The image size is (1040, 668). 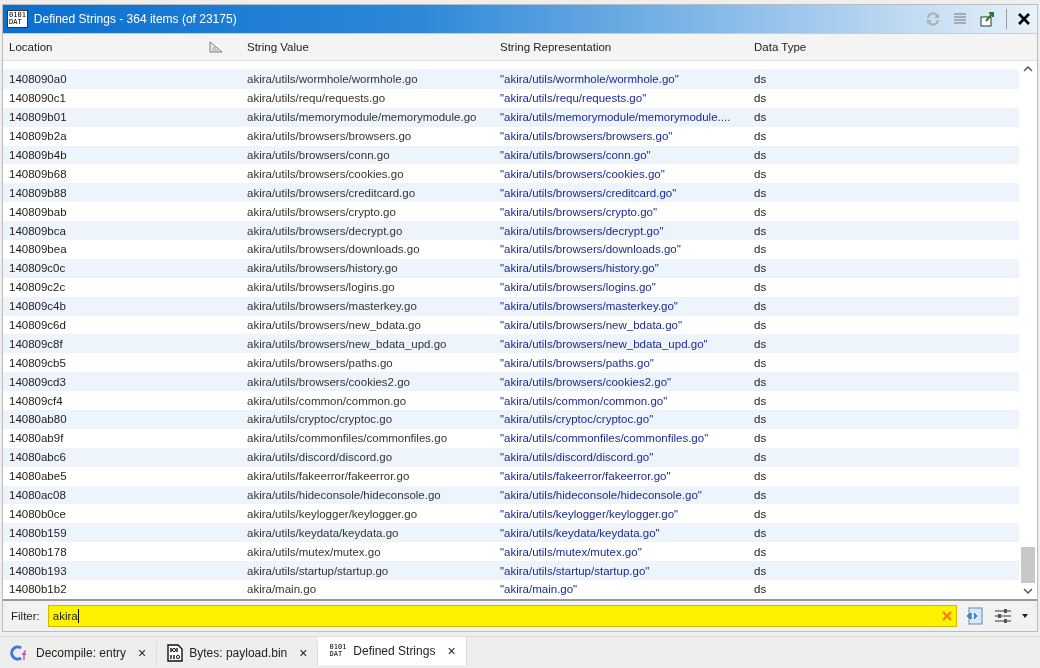 What do you see at coordinates (575, 155) in the screenshot?
I see `table-cell-text: "akira/utils/browsers/conn.go"` at bounding box center [575, 155].